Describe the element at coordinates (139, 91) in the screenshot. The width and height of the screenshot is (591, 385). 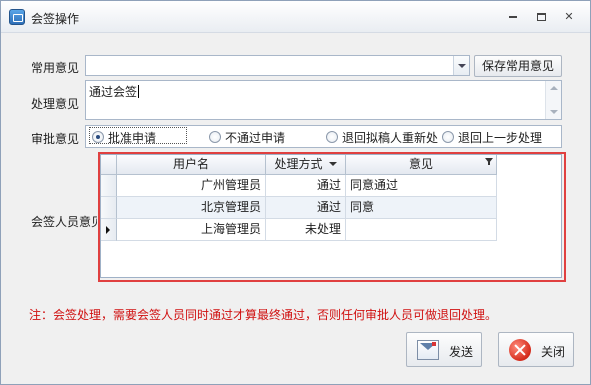
I see `text-caret` at that location.